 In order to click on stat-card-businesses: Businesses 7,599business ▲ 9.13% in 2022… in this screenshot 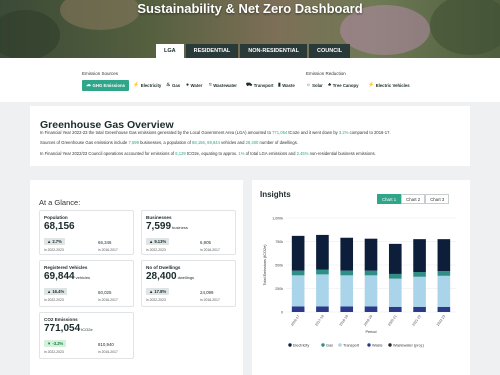, I will do `click(188, 232)`.